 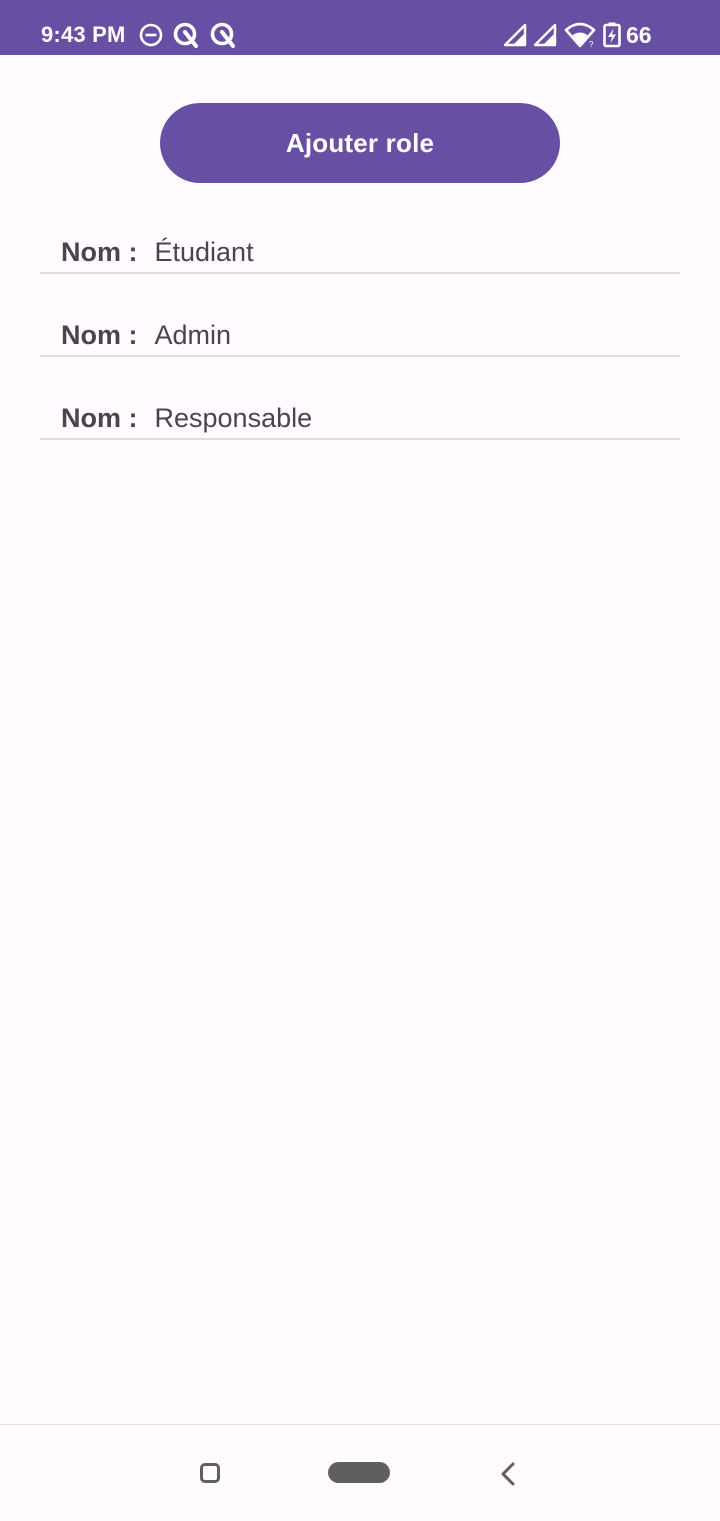 What do you see at coordinates (360, 27) in the screenshot?
I see `status-bar: 9:43 PM ? 66` at bounding box center [360, 27].